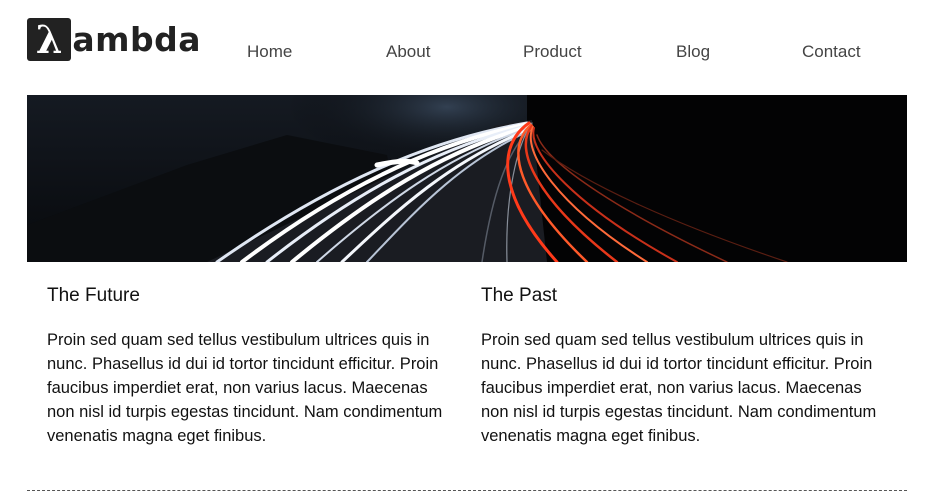 The height and width of the screenshot is (503, 936). What do you see at coordinates (269, 52) in the screenshot?
I see `nav-home: Home` at bounding box center [269, 52].